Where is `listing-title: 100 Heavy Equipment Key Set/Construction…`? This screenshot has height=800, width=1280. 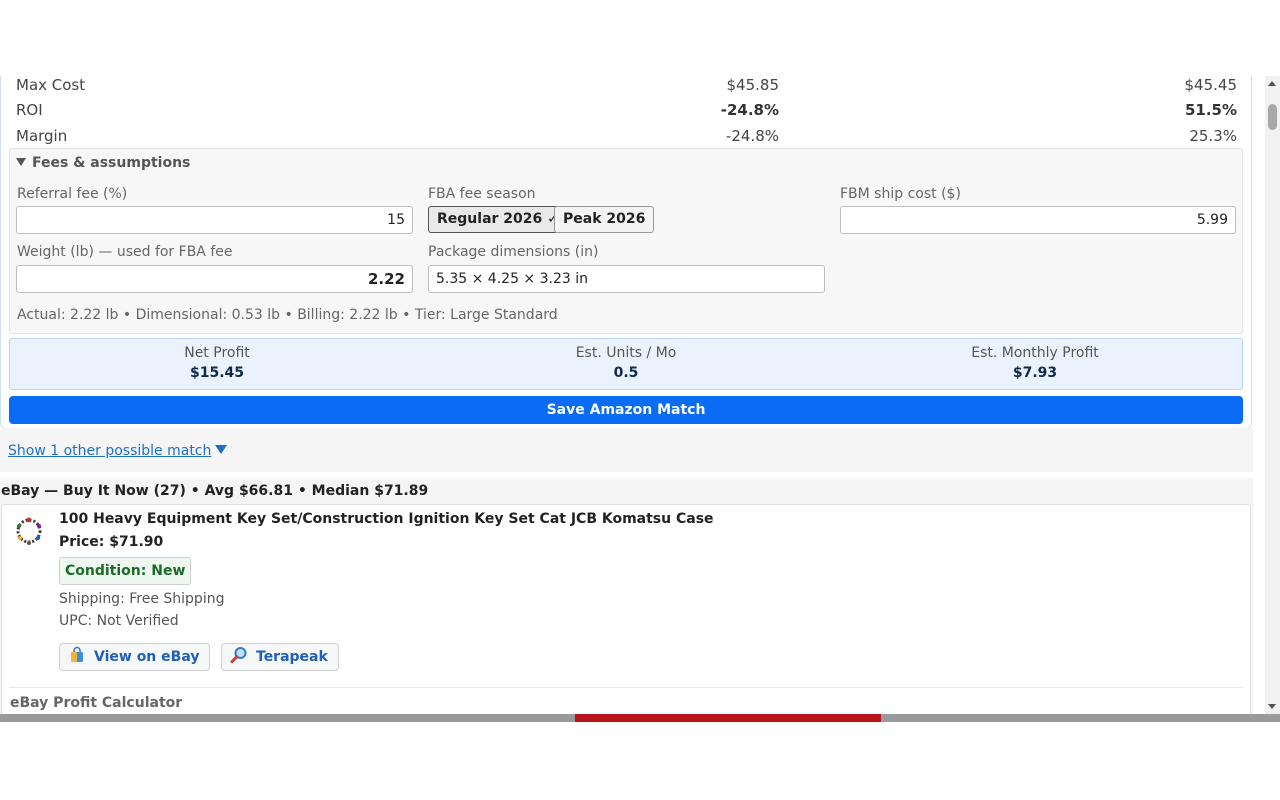 listing-title: 100 Heavy Equipment Key Set/Construction… is located at coordinates (386, 519).